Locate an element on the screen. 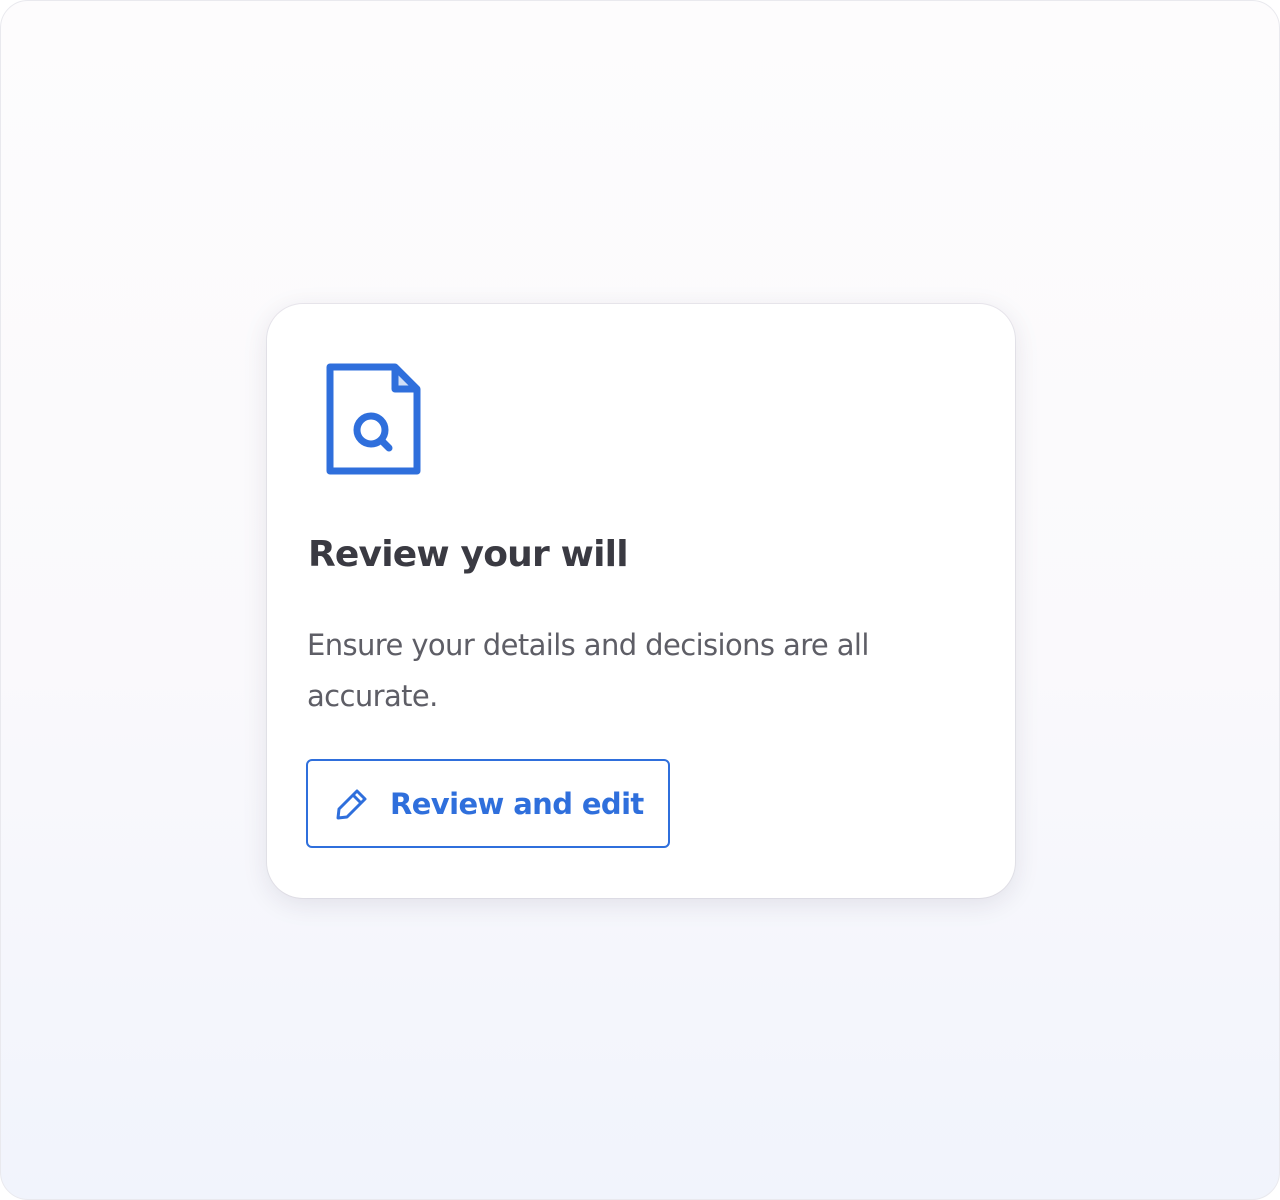  pencil-icon is located at coordinates (351, 804).